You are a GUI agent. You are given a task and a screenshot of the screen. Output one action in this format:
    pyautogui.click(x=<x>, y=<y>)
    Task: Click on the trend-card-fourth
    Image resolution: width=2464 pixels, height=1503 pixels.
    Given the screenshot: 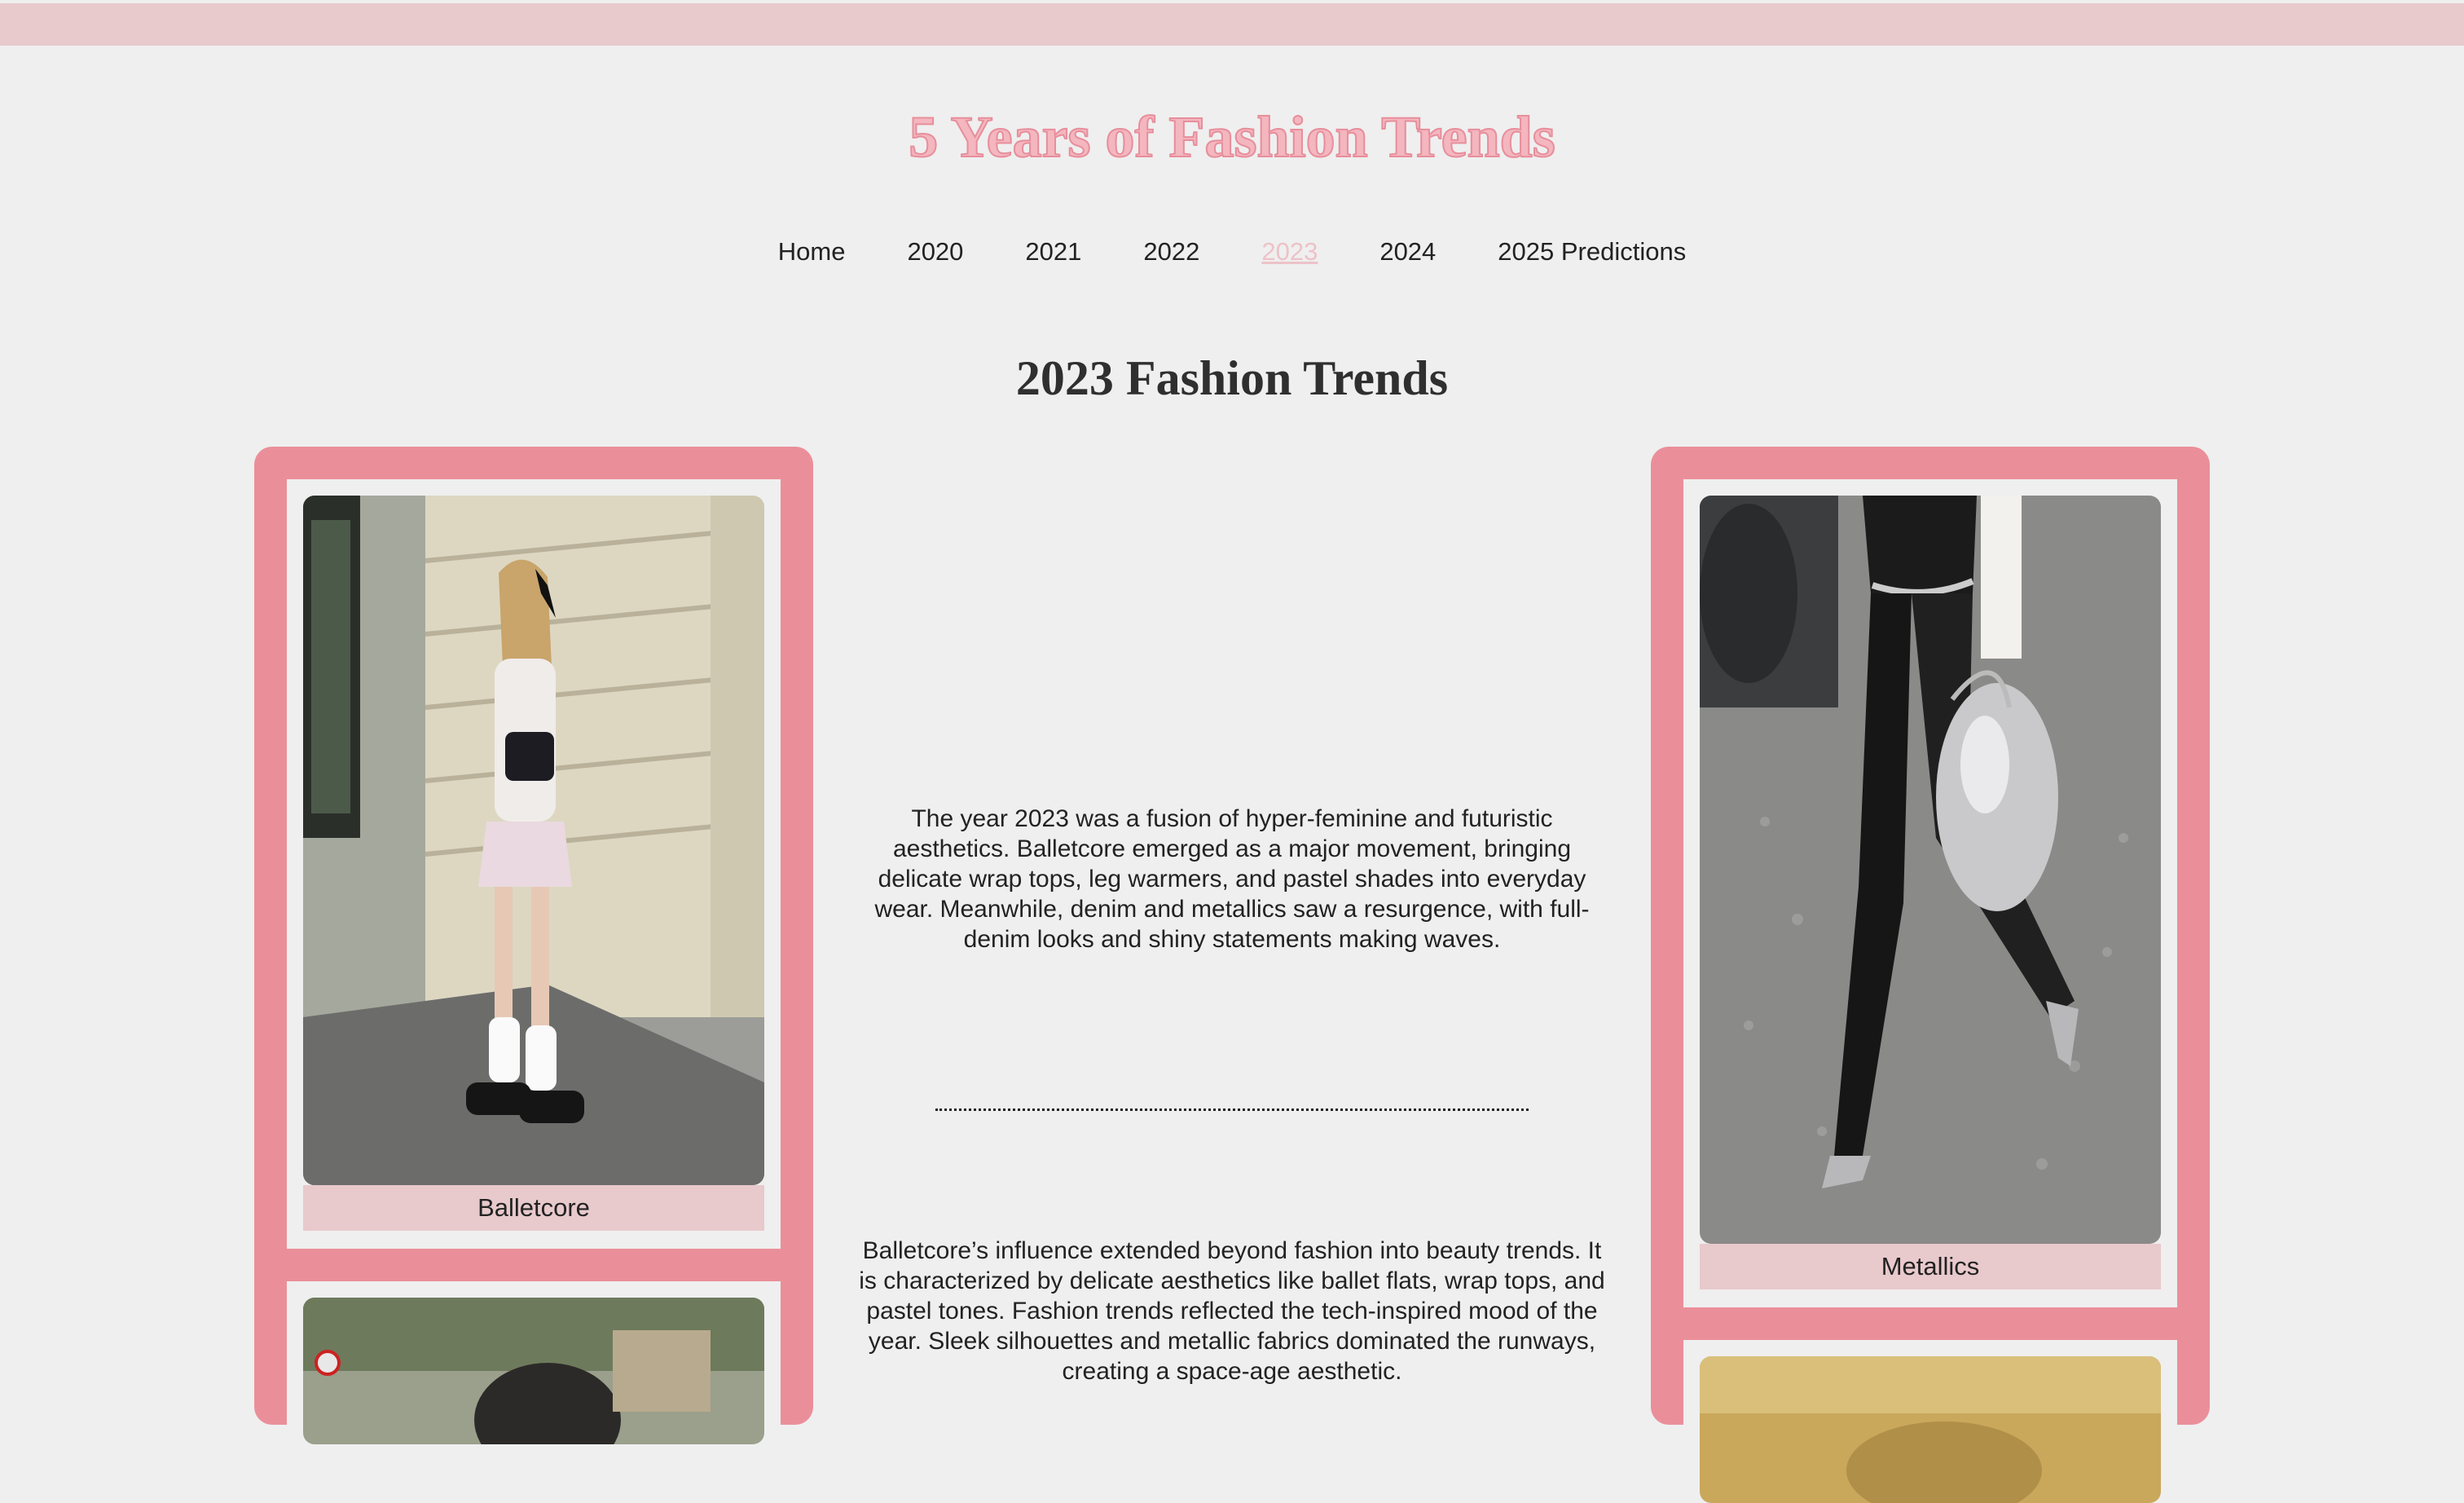 What is the action you would take?
    pyautogui.click(x=1930, y=1421)
    